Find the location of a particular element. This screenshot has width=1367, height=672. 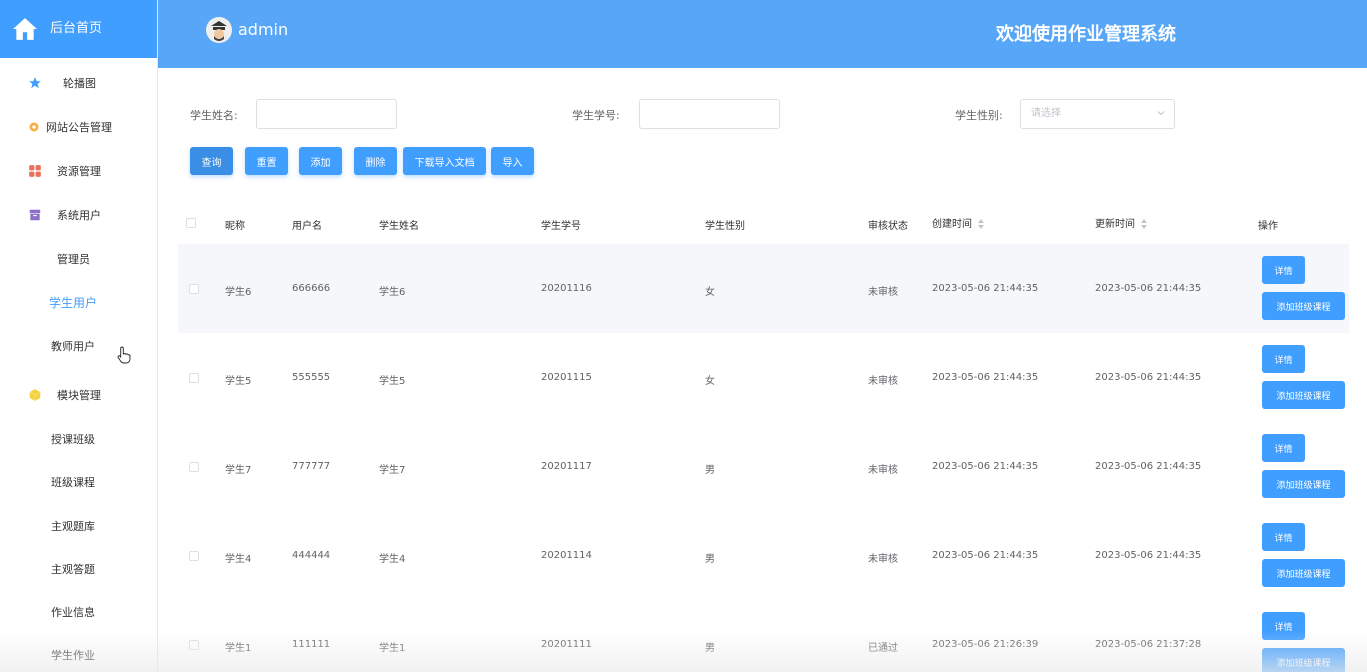

student-number-input is located at coordinates (709, 114).